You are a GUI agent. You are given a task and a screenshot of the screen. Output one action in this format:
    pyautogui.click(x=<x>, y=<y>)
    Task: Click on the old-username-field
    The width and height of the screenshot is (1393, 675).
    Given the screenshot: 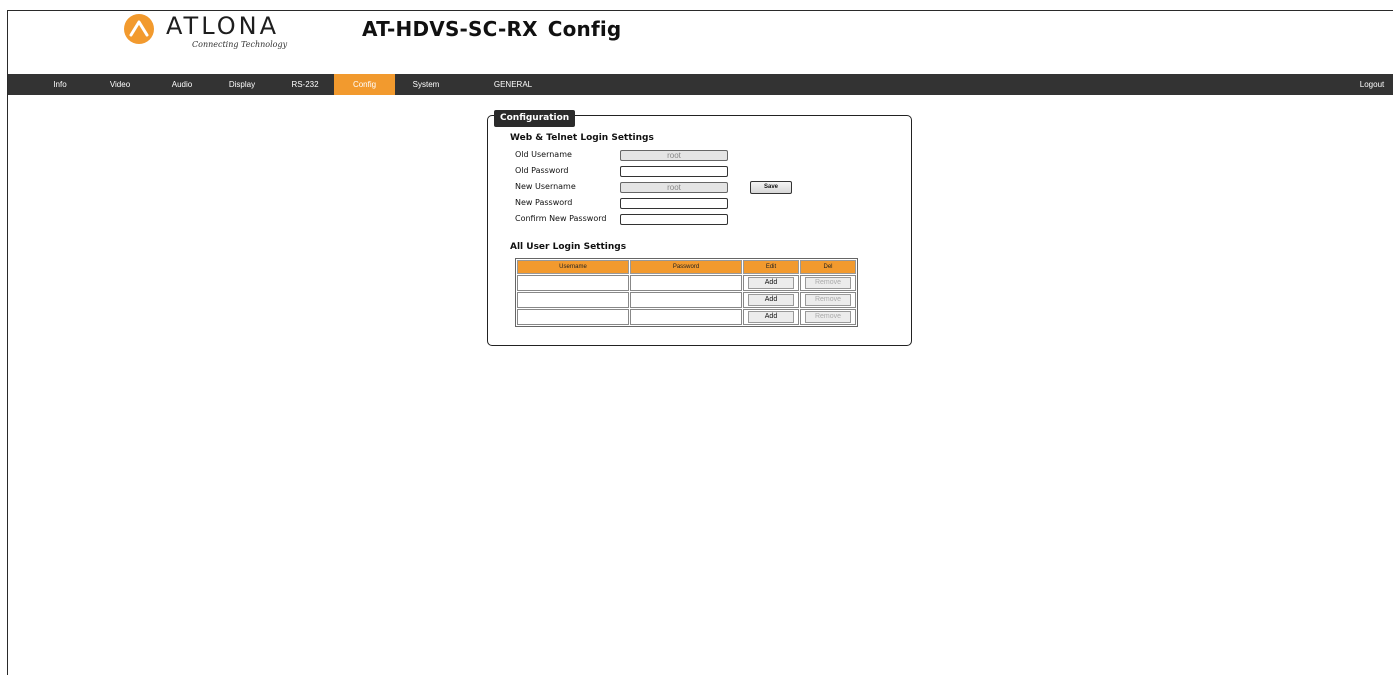 What is the action you would take?
    pyautogui.click(x=674, y=155)
    